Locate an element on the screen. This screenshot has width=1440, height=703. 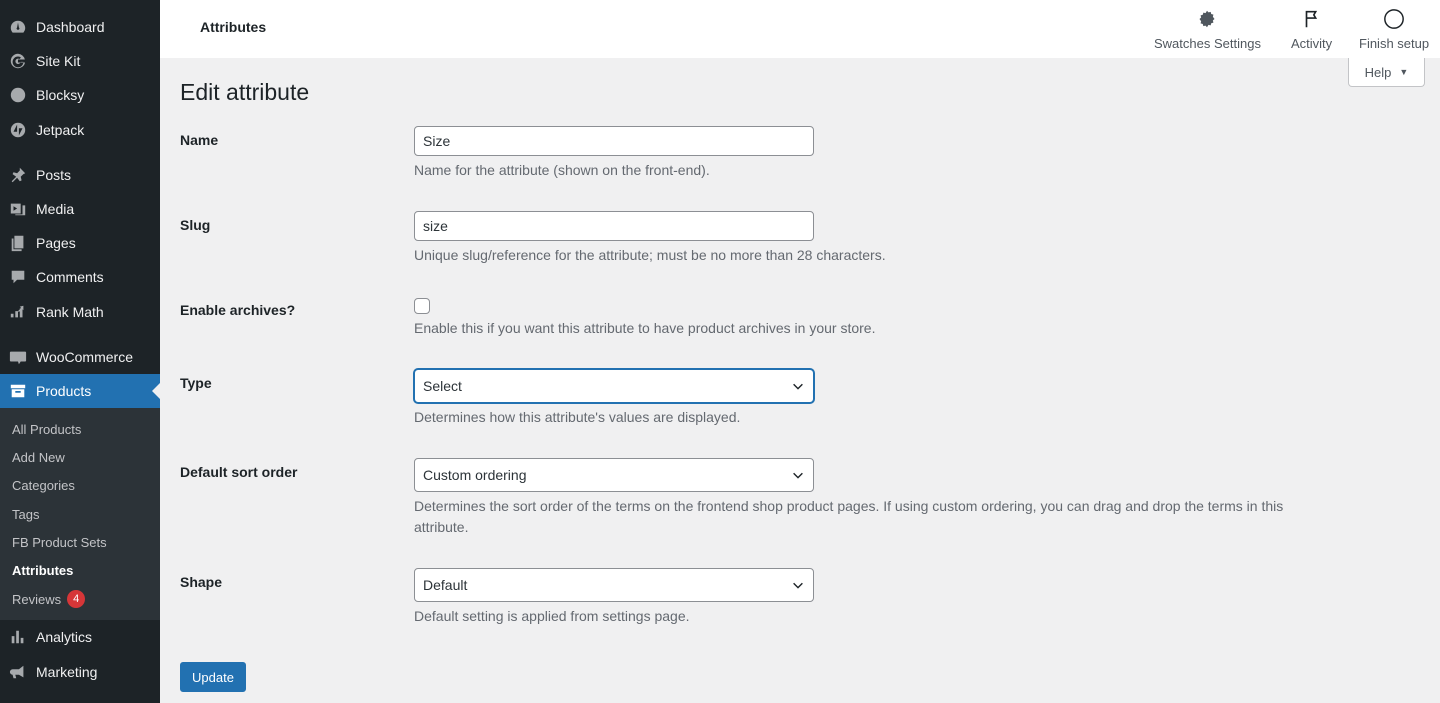
flag-icon is located at coordinates (1311, 19).